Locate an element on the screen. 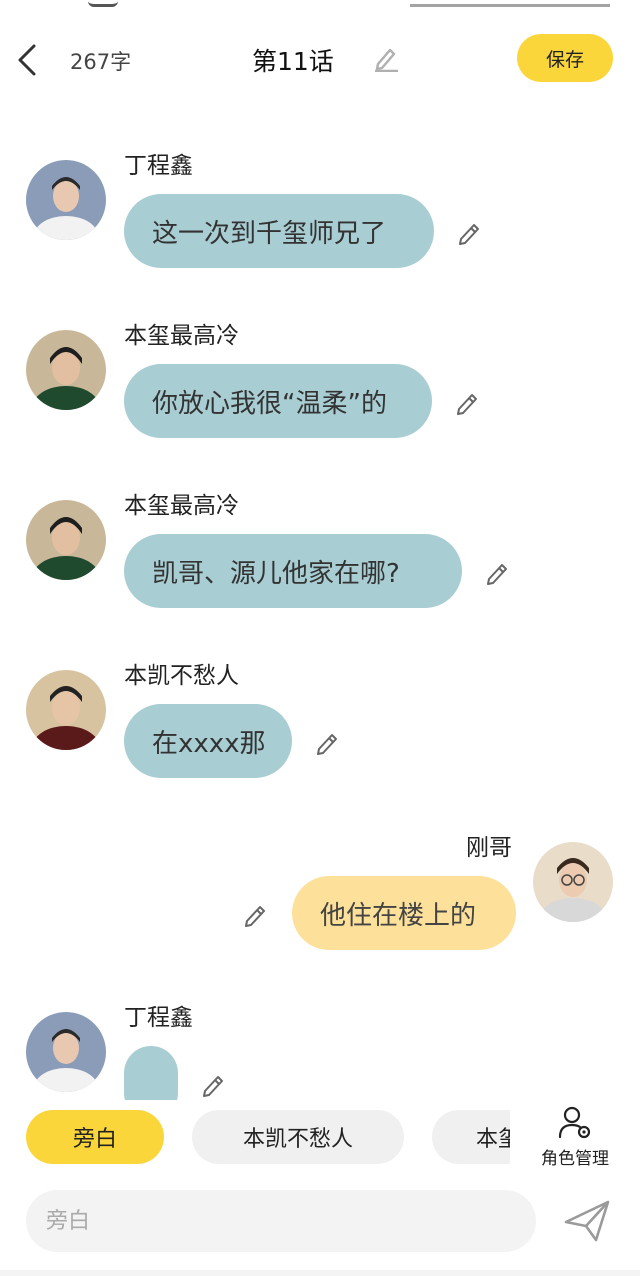 This screenshot has width=640, height=1276. gesture-bar is located at coordinates (320, 1273).